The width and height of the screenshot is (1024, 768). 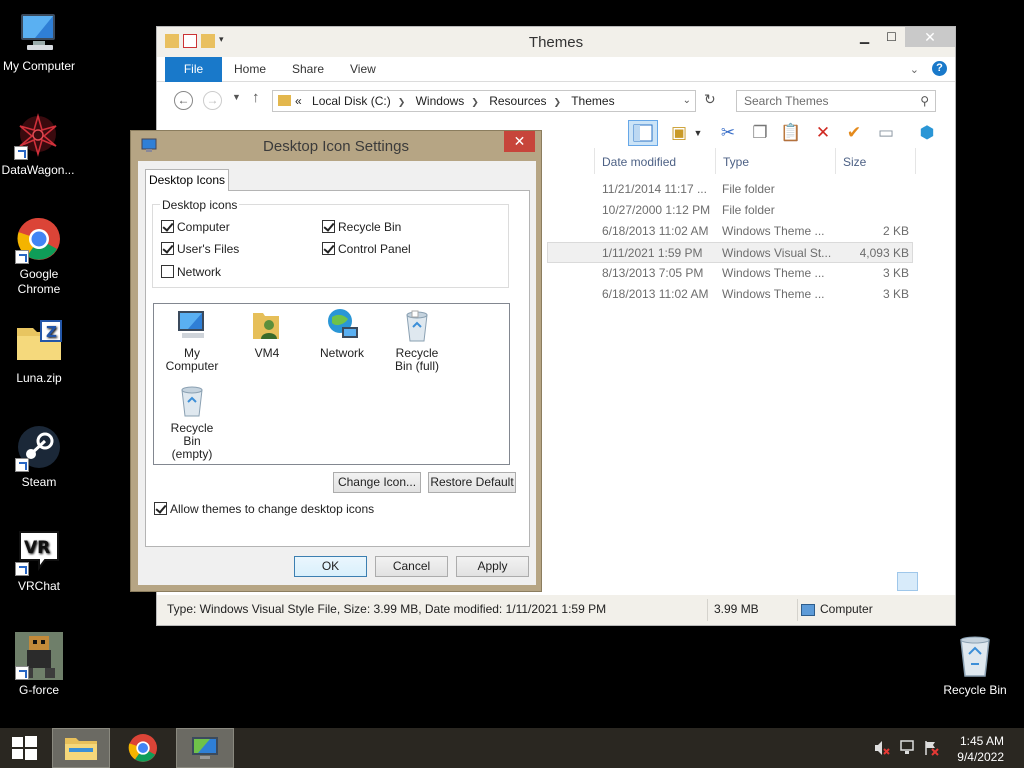 I want to click on table-row: 11/21/2014 11:17 ... File folder, so click(x=730, y=189).